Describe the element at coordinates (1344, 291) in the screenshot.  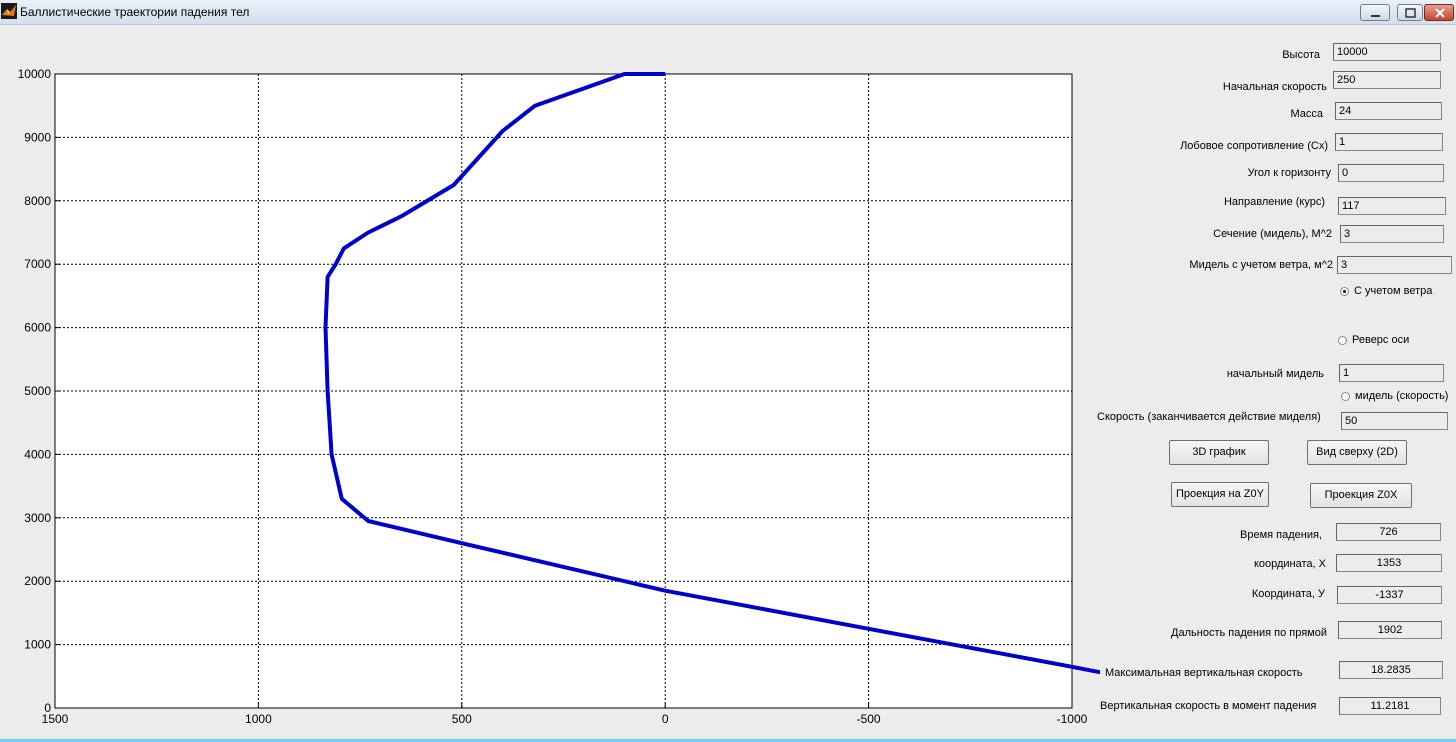
I see `wind-radio-dot` at that location.